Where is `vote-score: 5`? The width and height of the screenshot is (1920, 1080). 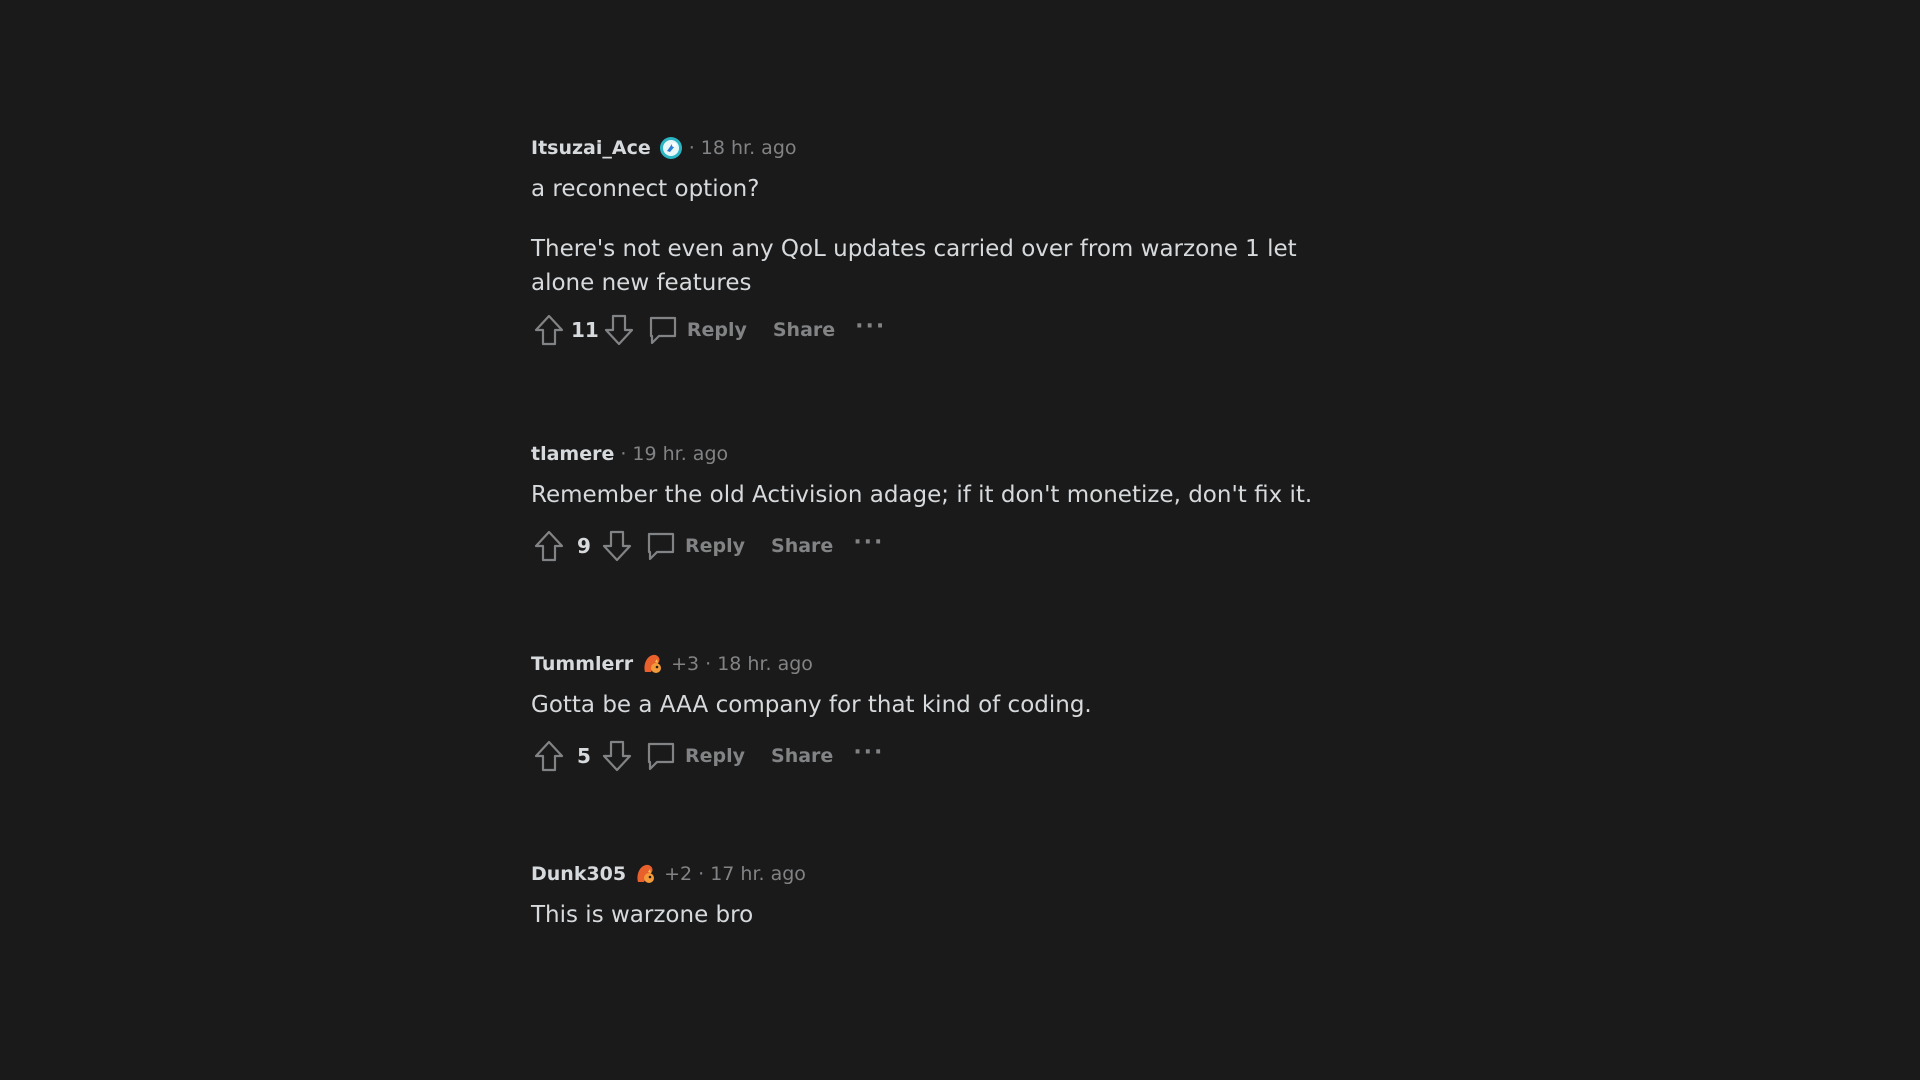 vote-score: 5 is located at coordinates (584, 756).